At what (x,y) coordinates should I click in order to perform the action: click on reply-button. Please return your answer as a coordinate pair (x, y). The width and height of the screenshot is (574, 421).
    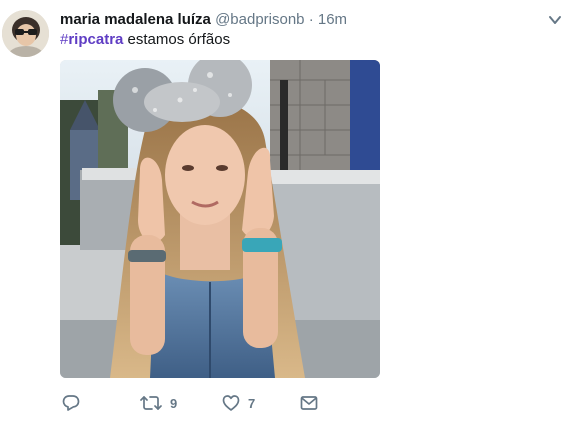
    Looking at the image, I should click on (71, 403).